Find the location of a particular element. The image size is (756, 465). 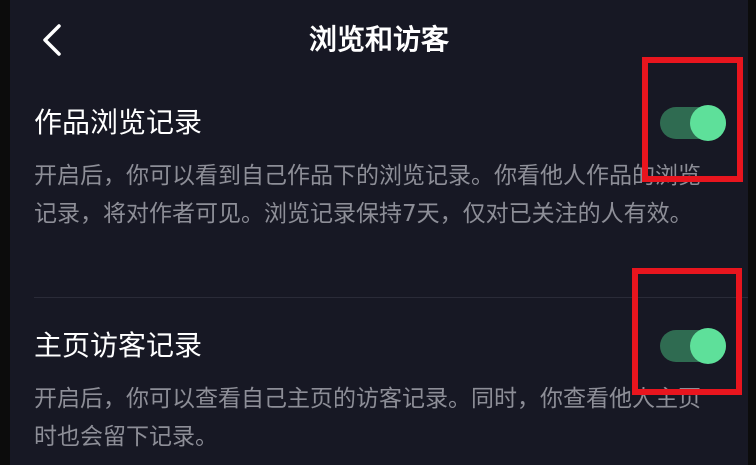

setting-title: 主页访客记录 is located at coordinates (118, 345).